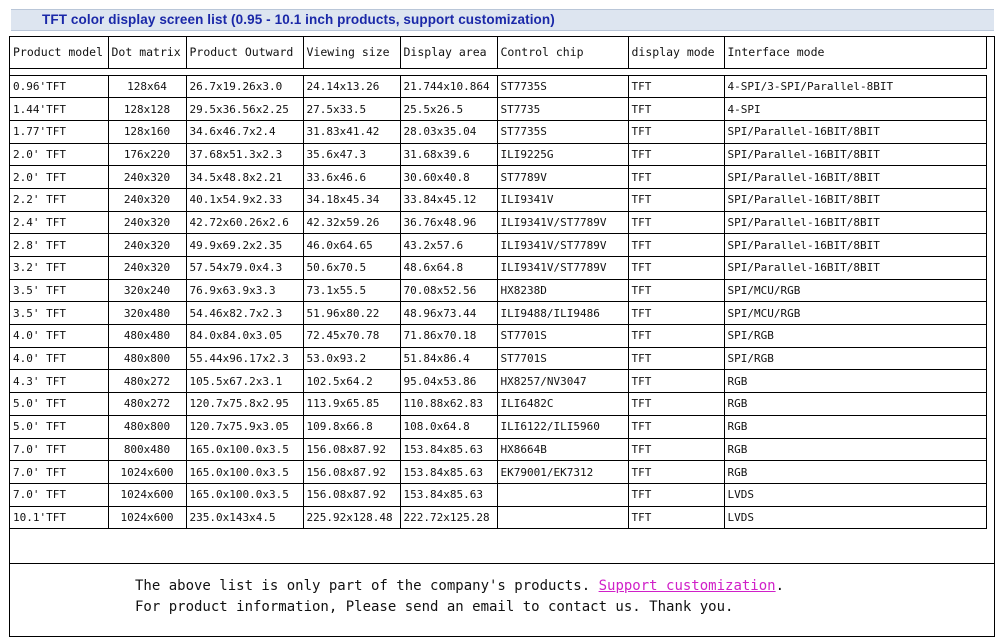  I want to click on header-viewing-size: Viewing size, so click(351, 53).